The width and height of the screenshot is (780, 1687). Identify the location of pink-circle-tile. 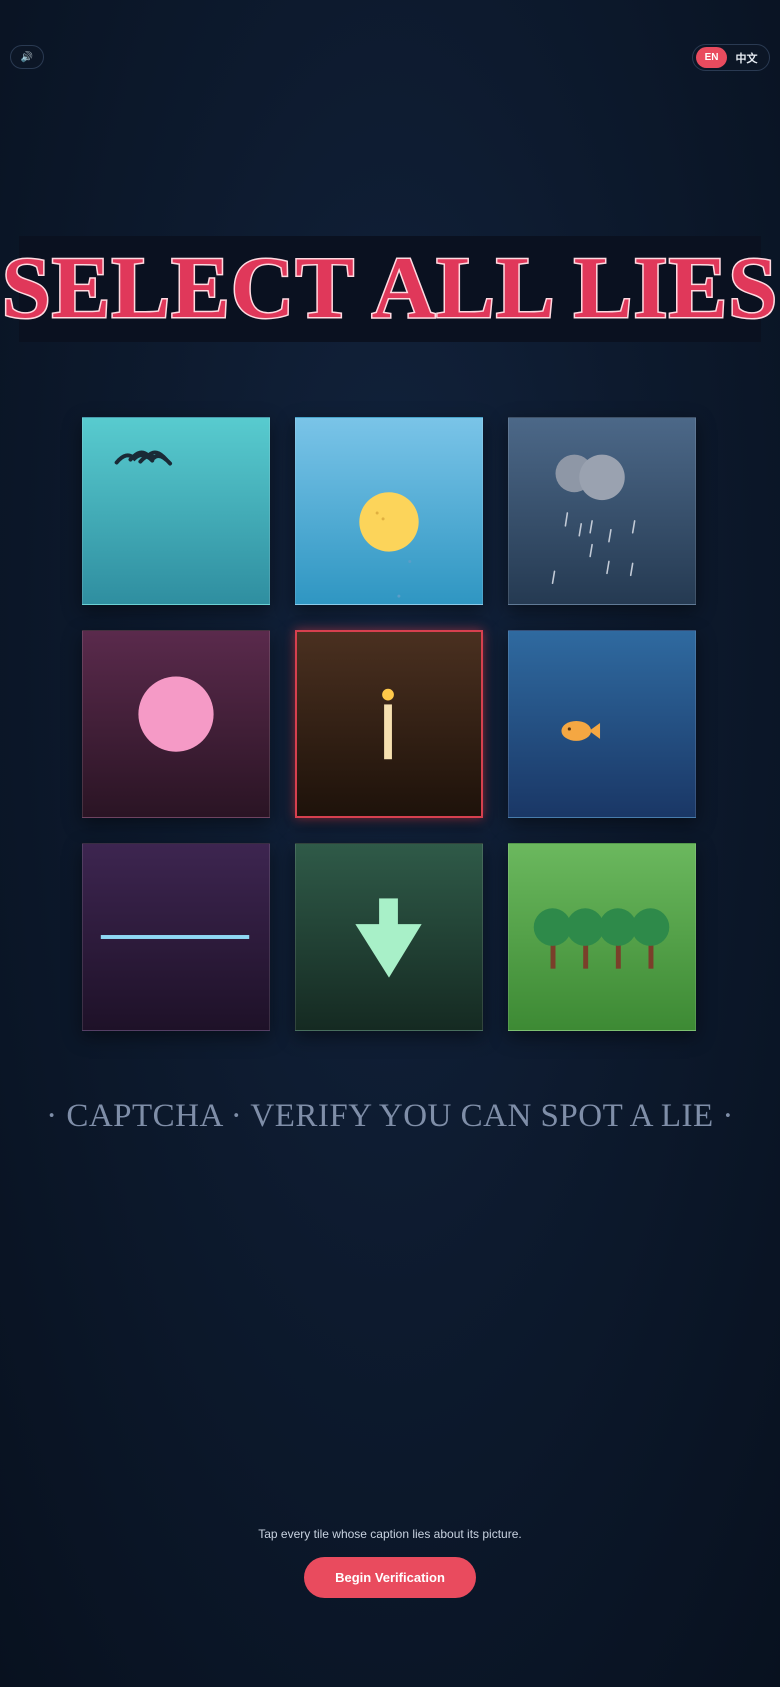
(176, 724).